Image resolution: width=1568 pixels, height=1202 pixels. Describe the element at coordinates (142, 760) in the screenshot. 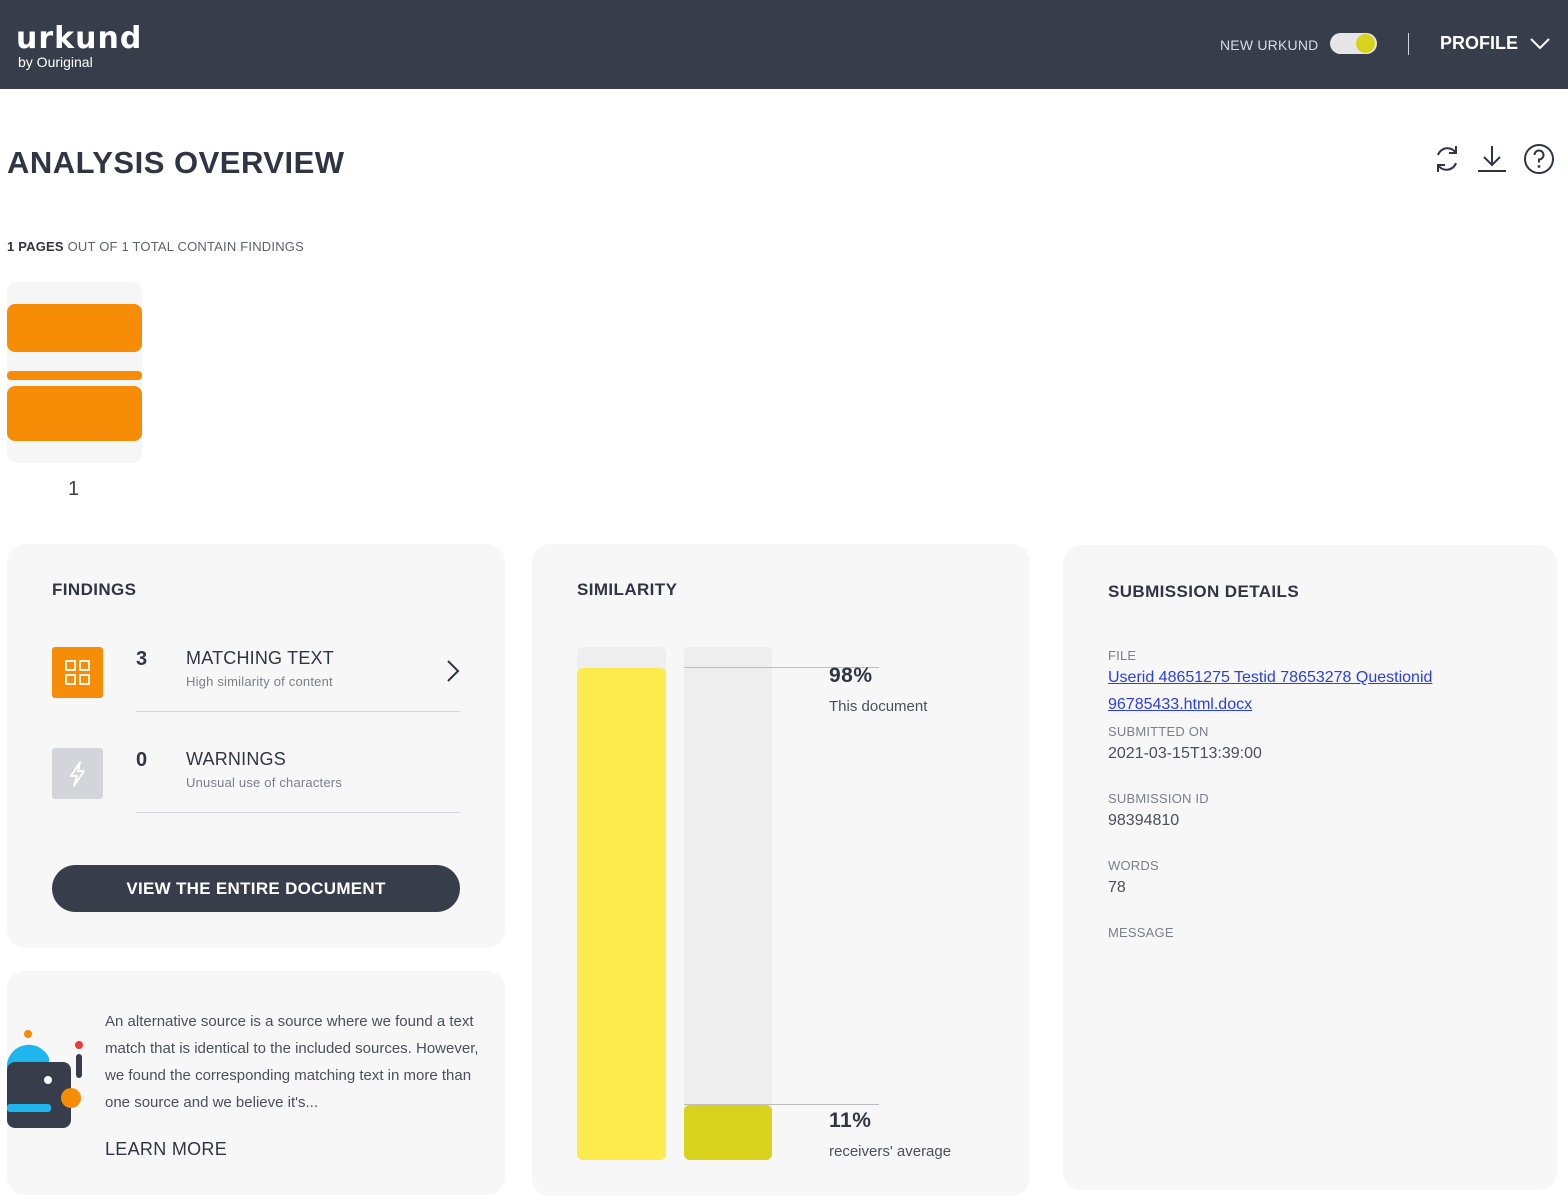

I see `warnings-count: 0` at that location.